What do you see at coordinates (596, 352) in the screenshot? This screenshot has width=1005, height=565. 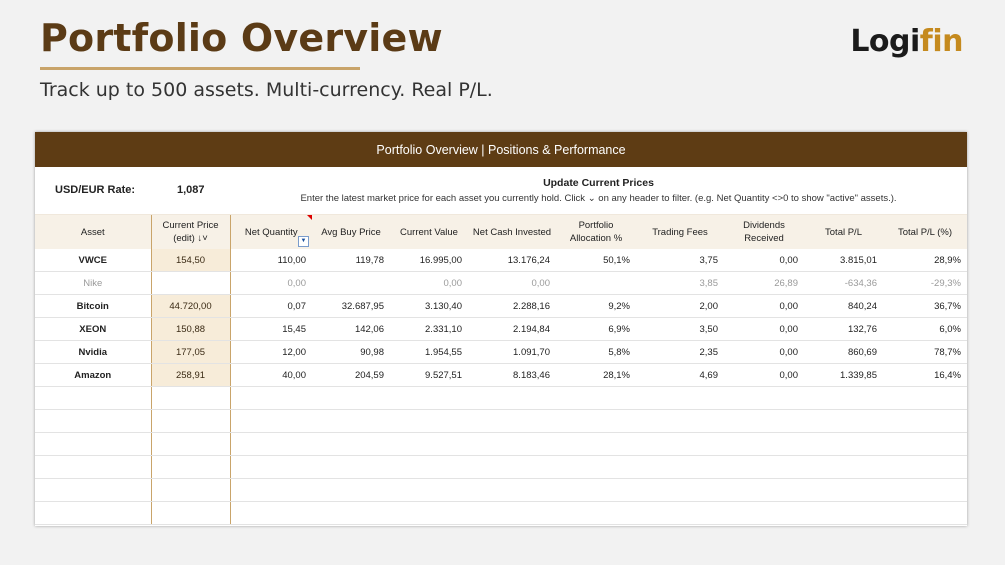 I see `allocation-cell: 5,8%` at bounding box center [596, 352].